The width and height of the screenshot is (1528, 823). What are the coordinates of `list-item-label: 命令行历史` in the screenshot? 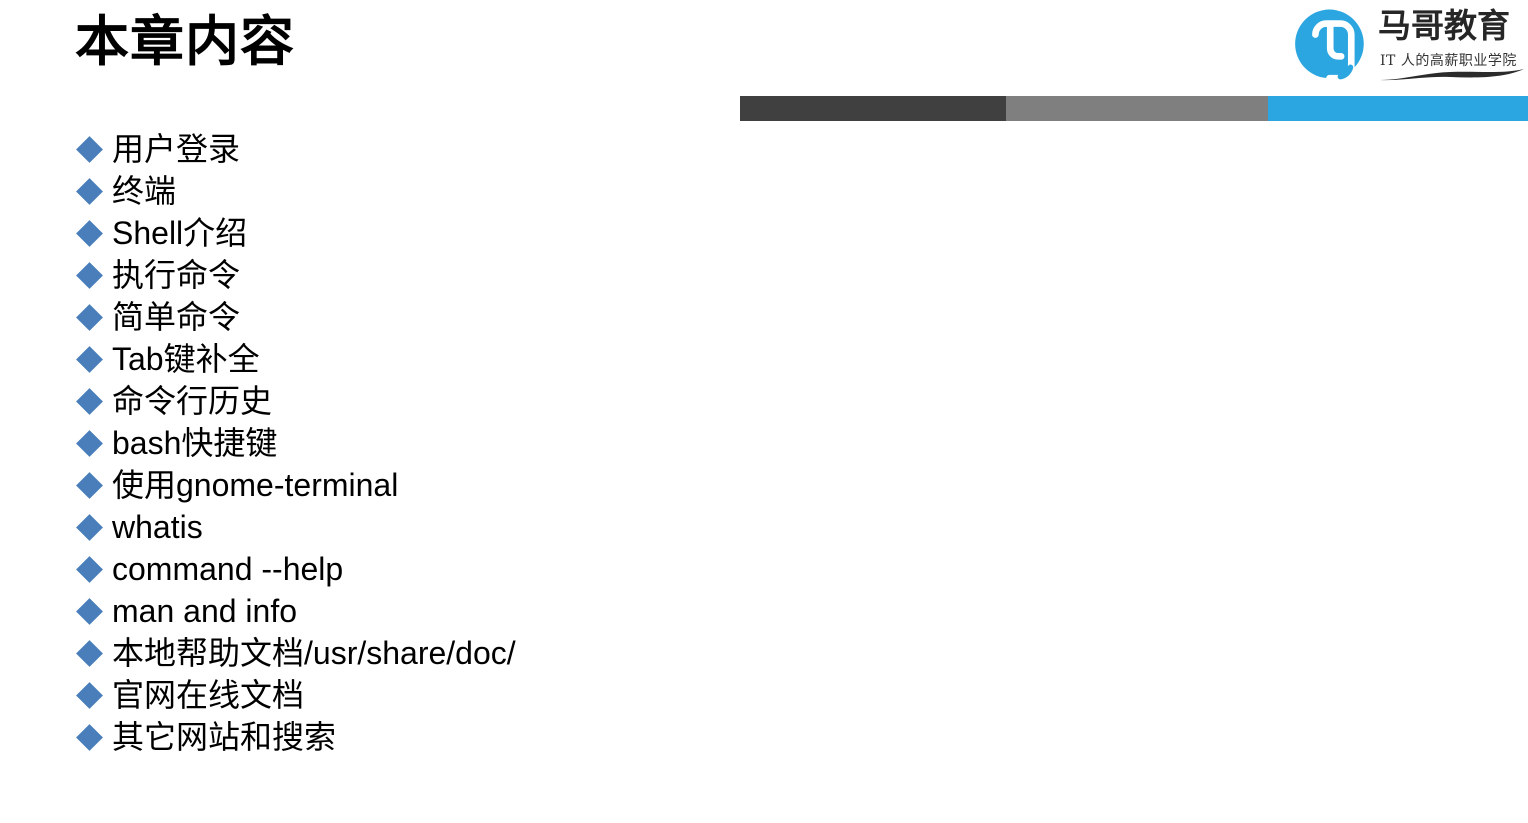 It's located at (192, 401).